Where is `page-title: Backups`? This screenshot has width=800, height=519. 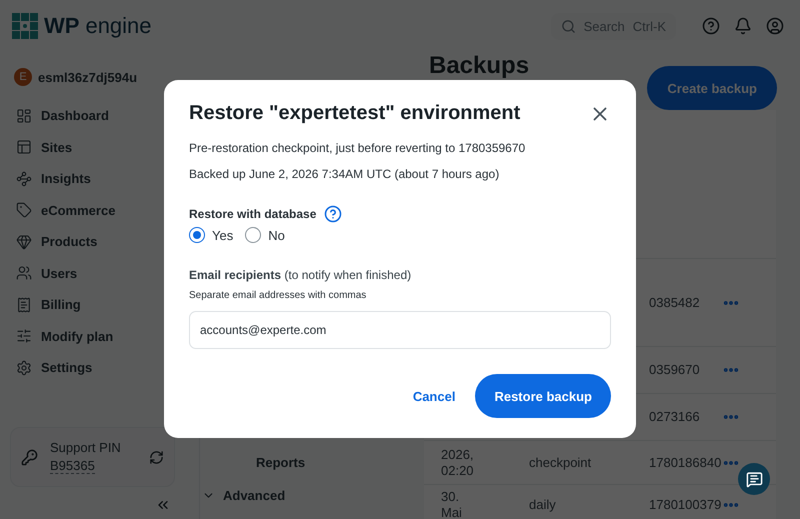 page-title: Backups is located at coordinates (479, 66).